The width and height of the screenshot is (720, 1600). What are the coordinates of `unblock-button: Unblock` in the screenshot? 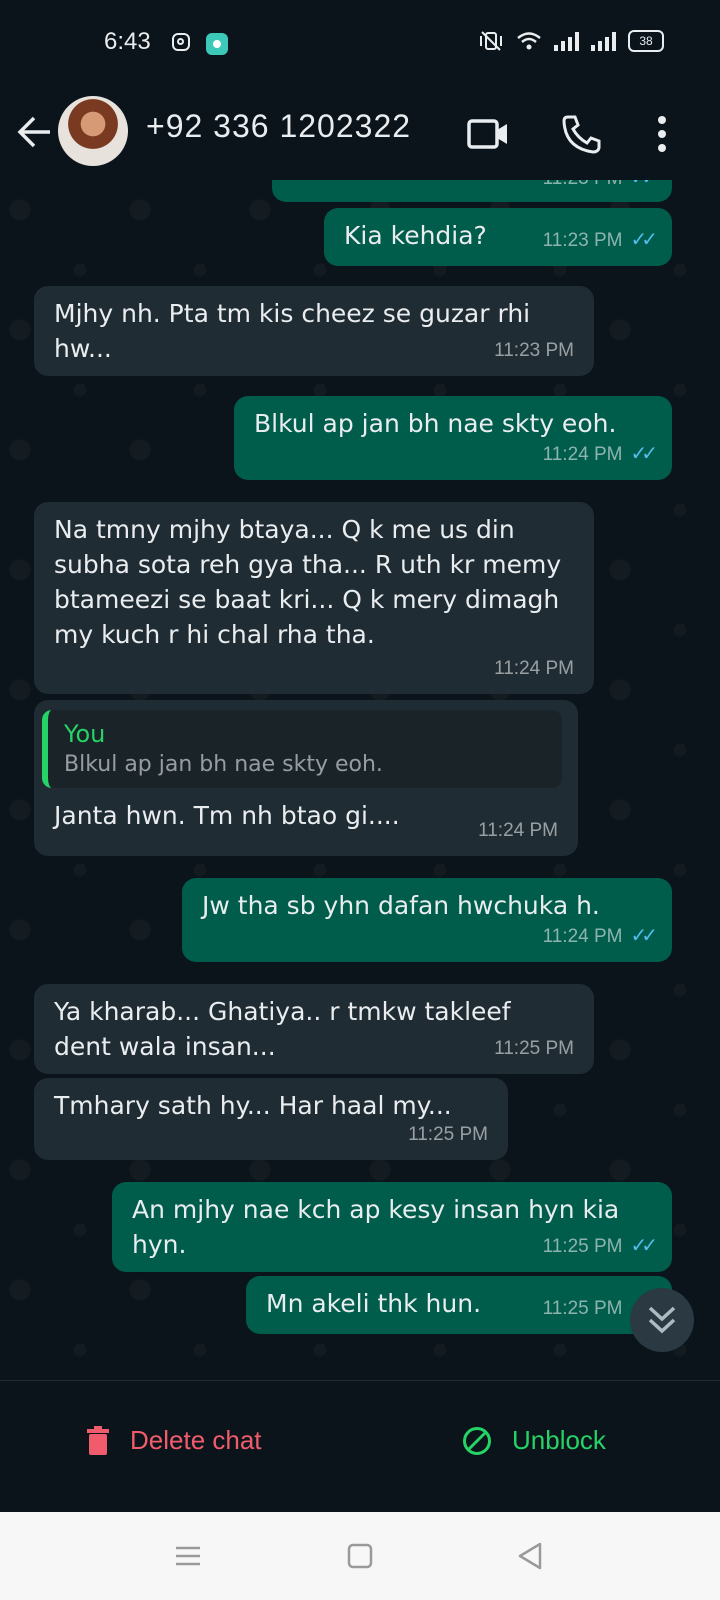 It's located at (534, 1440).